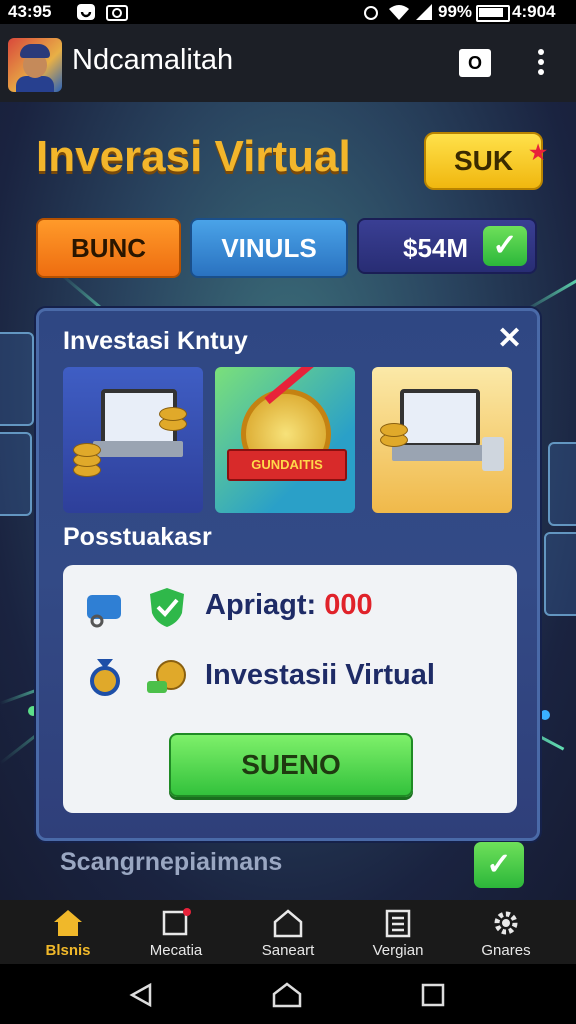 The width and height of the screenshot is (576, 1024). Describe the element at coordinates (320, 675) in the screenshot. I see `investment-text: Investasii Virtual` at that location.